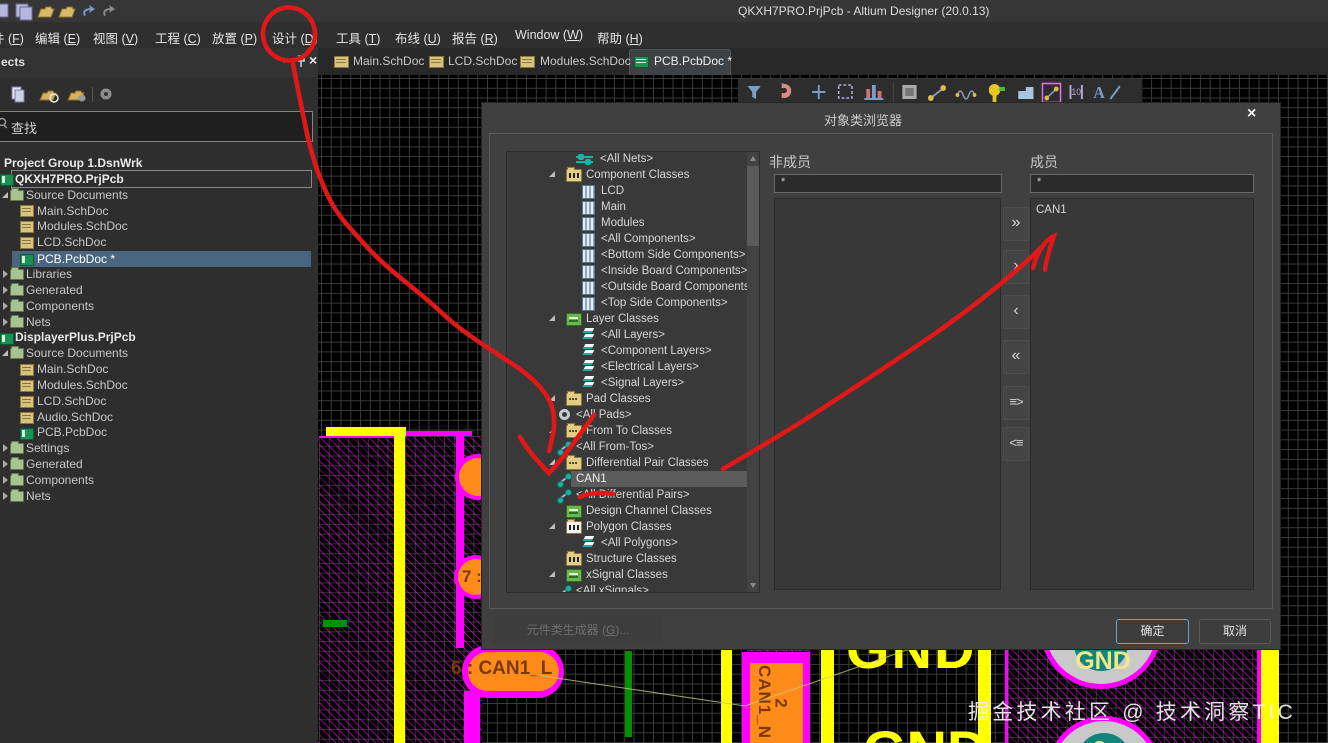  What do you see at coordinates (1099, 92) in the screenshot?
I see `svg-text: A` at bounding box center [1099, 92].